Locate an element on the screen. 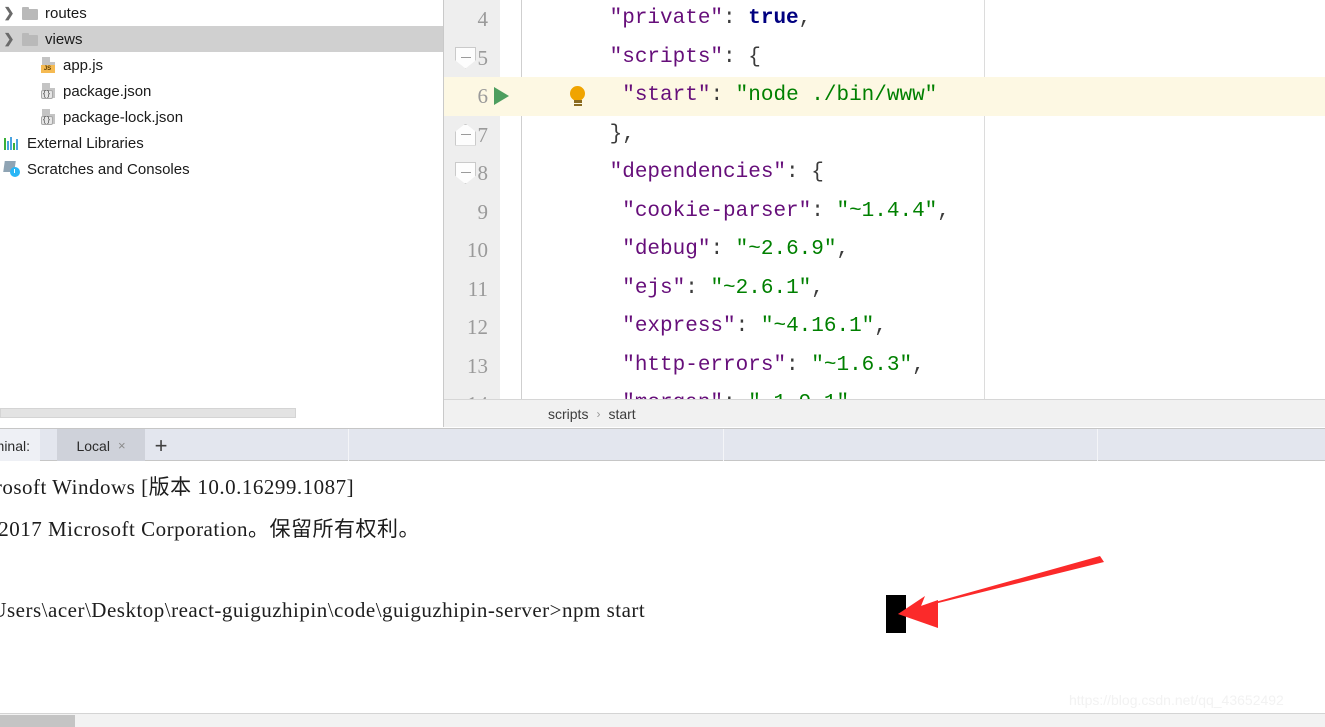 The image size is (1325, 727). tree-item-scratches-and-consoles: Scratches and Consoles is located at coordinates (221, 169).